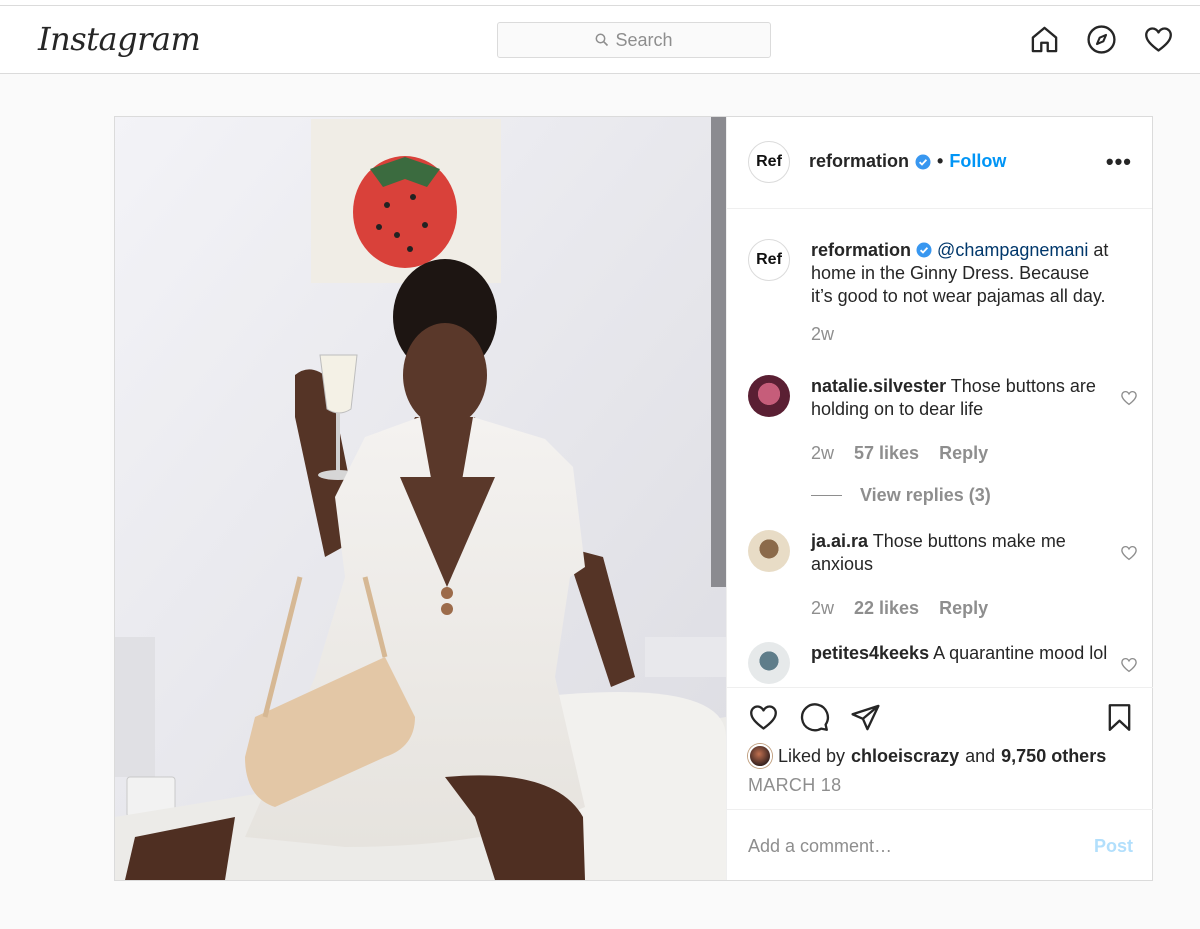 The width and height of the screenshot is (1200, 929). What do you see at coordinates (925, 495) in the screenshot?
I see `view-replies-label: View replies (3)` at bounding box center [925, 495].